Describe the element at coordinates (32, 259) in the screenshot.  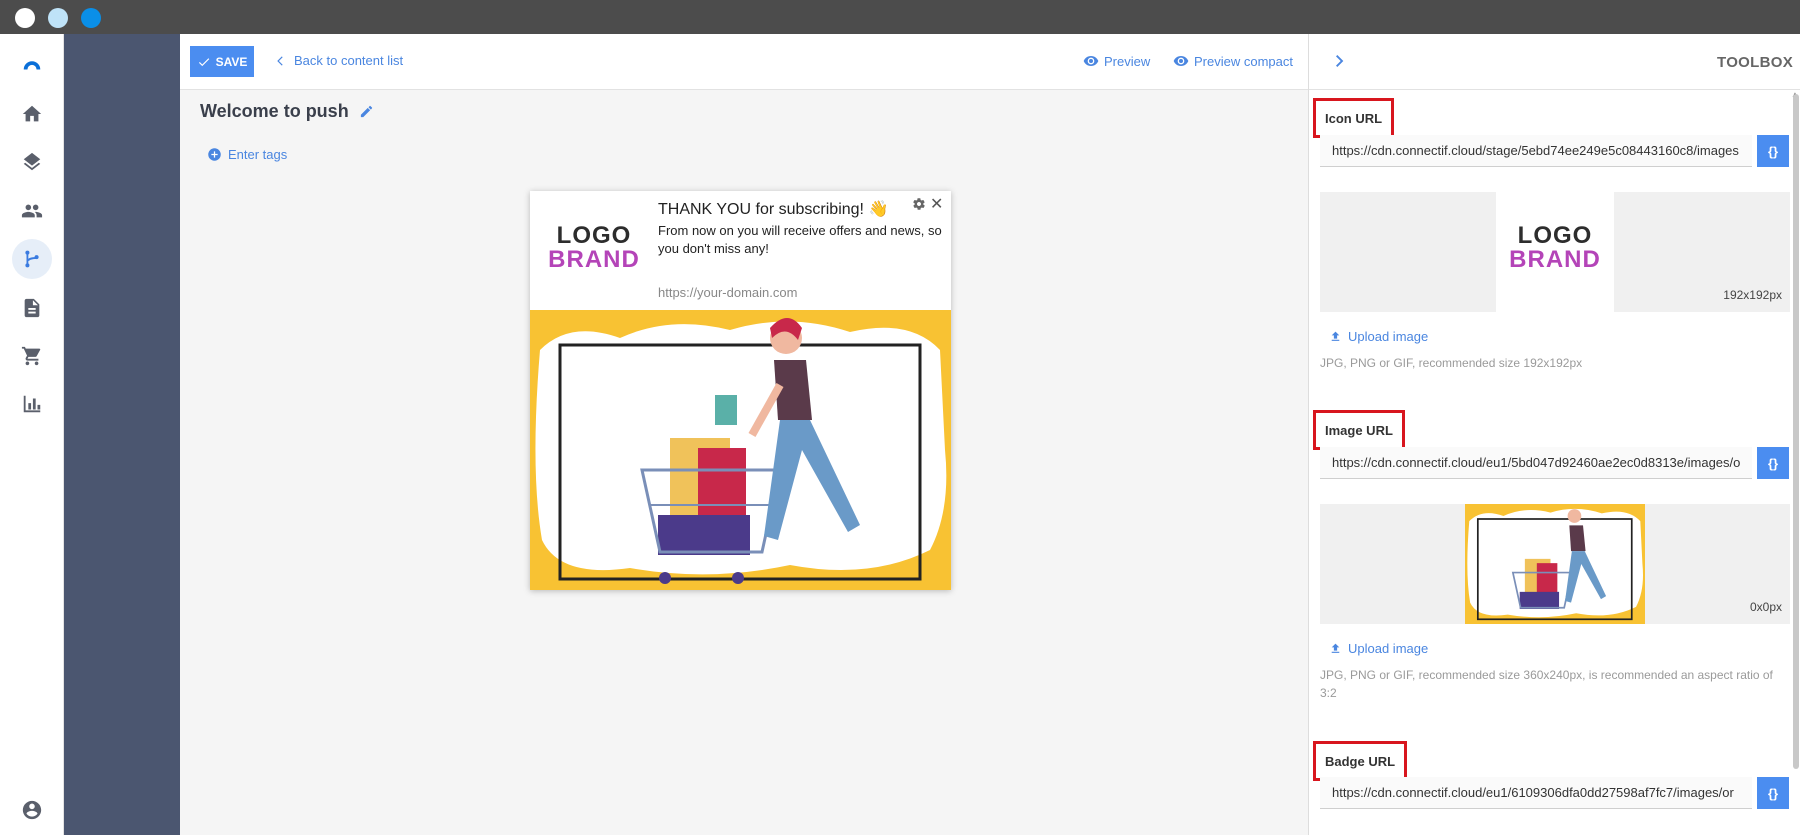
I see `workflow-icon` at that location.